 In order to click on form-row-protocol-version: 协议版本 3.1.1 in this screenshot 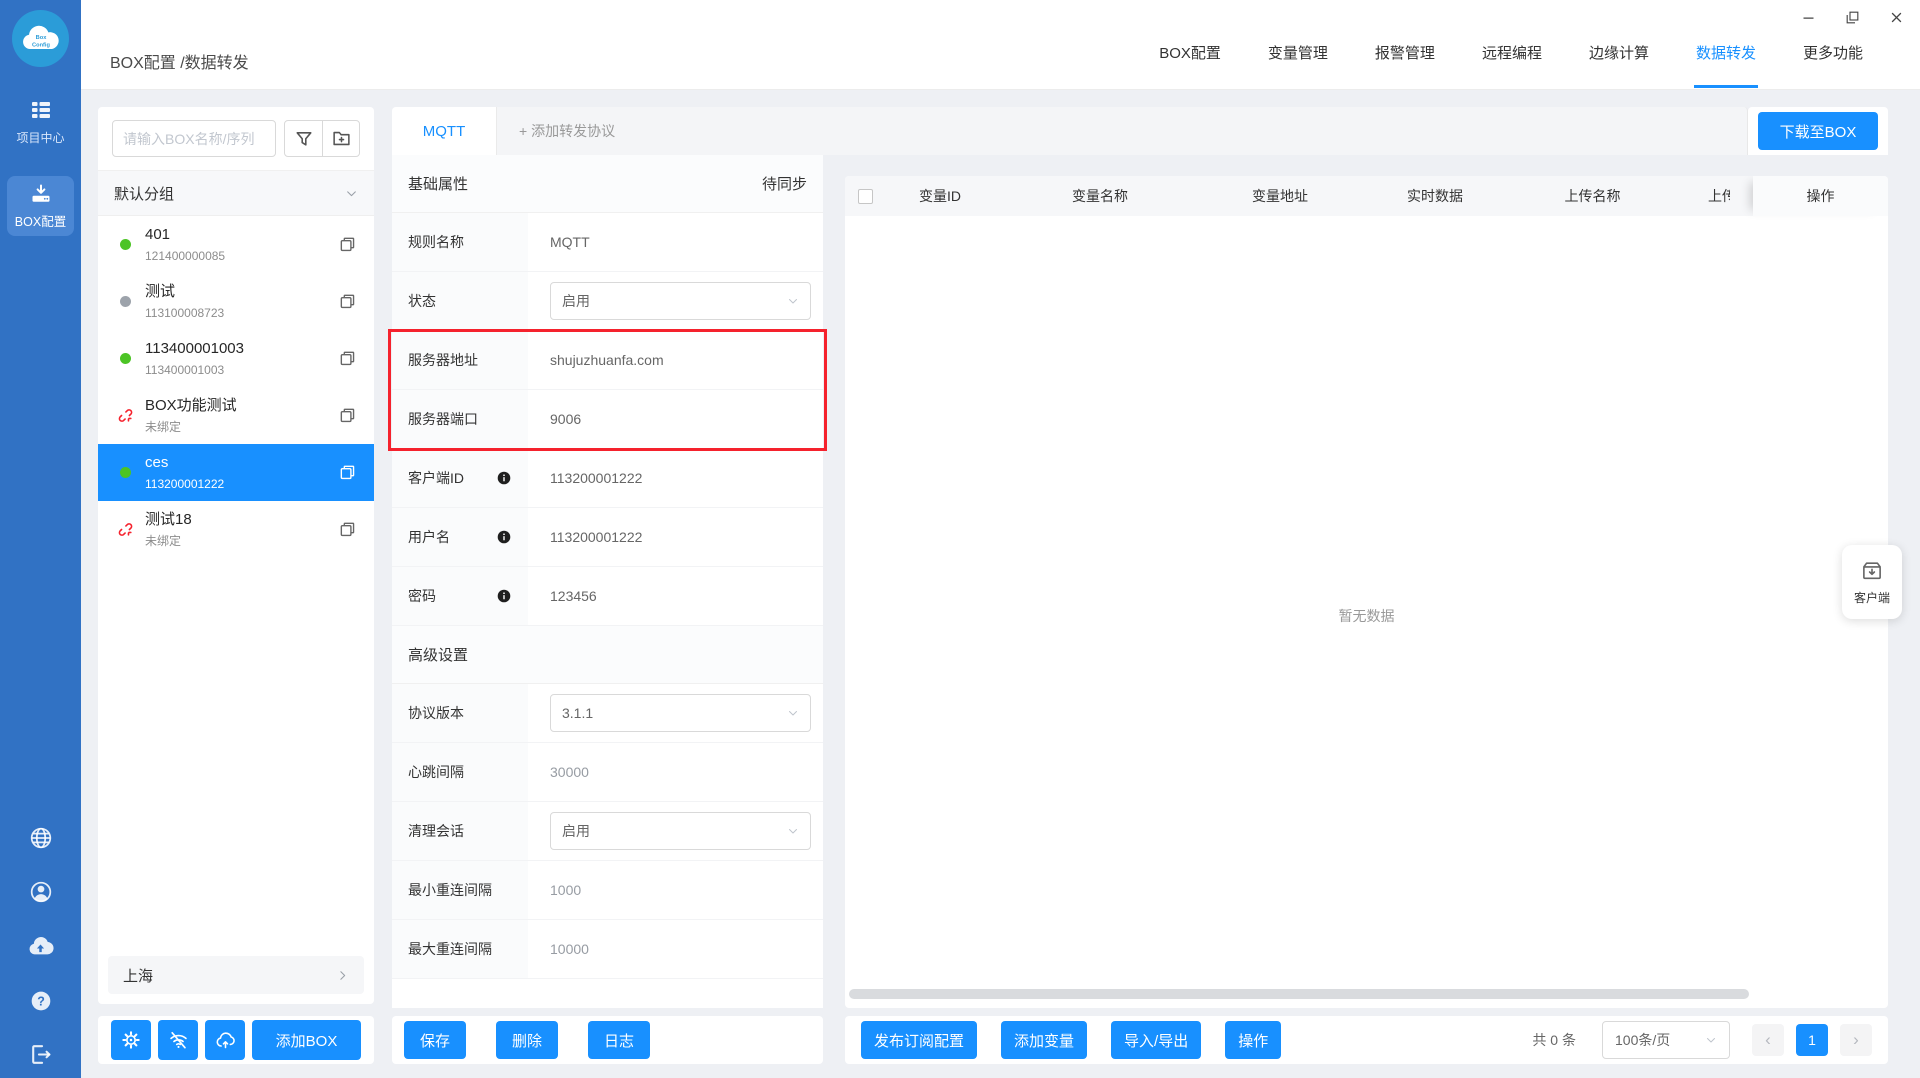, I will do `click(607, 713)`.